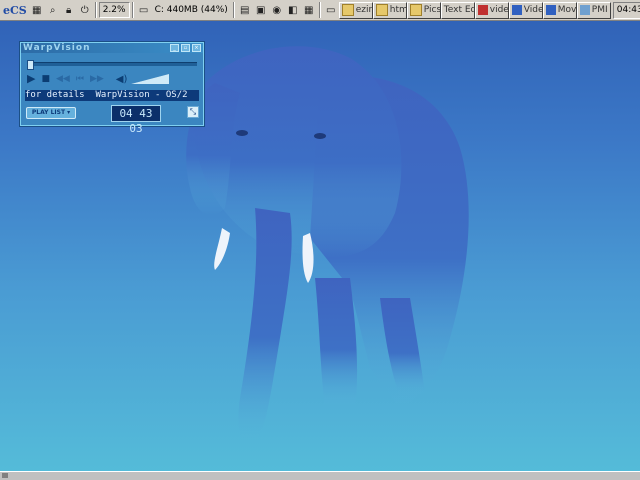 The width and height of the screenshot is (640, 480). What do you see at coordinates (185, 48) in the screenshot?
I see `maximize-icon: ▫` at bounding box center [185, 48].